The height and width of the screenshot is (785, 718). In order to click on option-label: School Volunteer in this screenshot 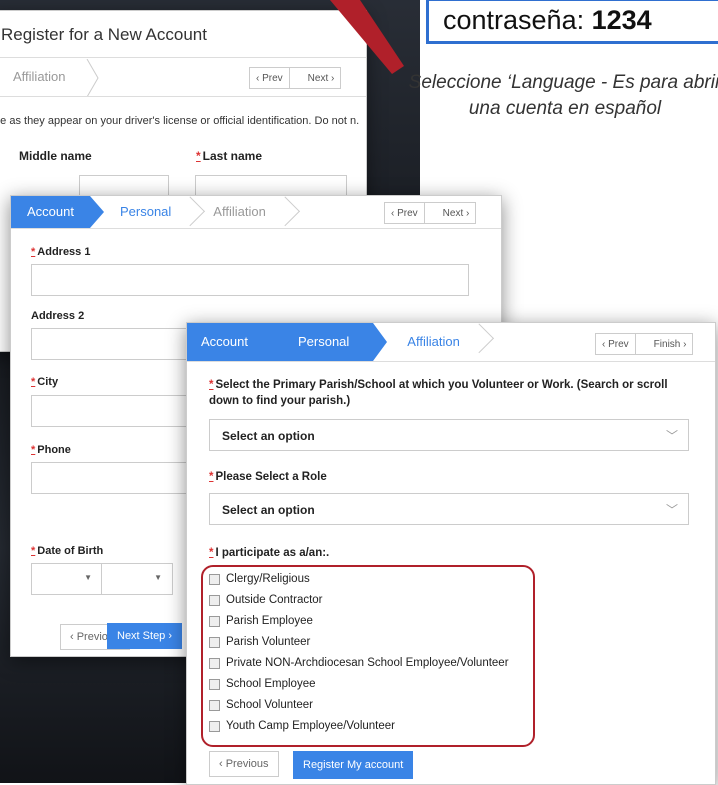, I will do `click(269, 705)`.